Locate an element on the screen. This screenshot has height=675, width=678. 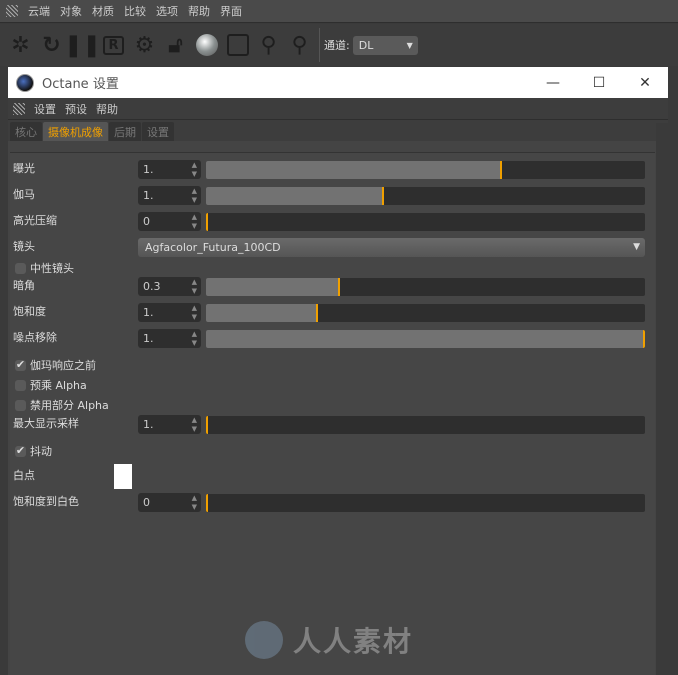
start-render-icon: ✲ is located at coordinates (20, 45).